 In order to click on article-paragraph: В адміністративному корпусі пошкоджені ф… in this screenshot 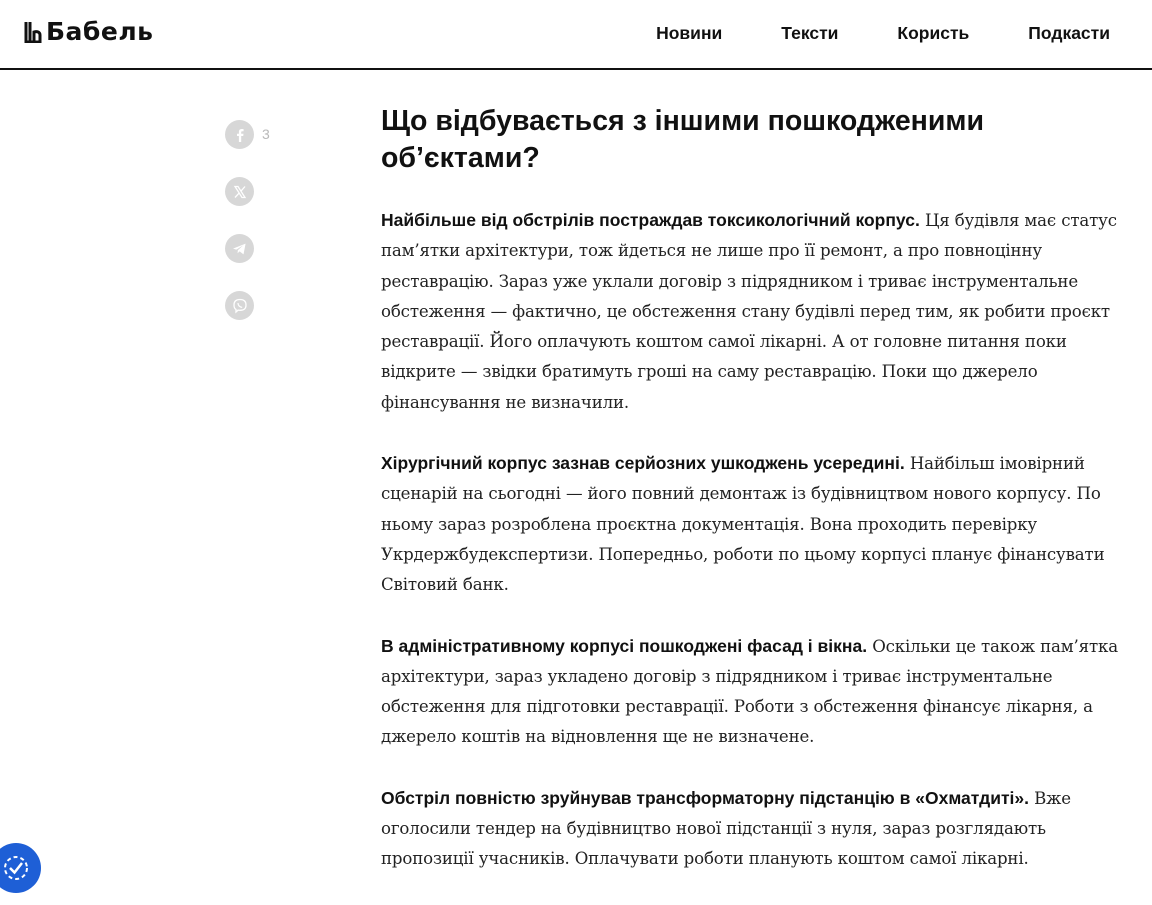, I will do `click(751, 692)`.